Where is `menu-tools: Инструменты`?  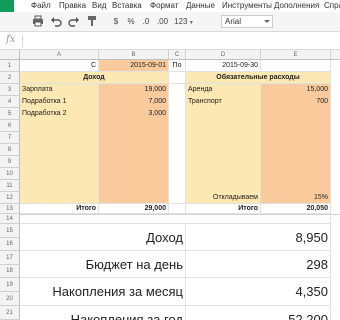
menu-tools: Инструменты is located at coordinates (247, 6).